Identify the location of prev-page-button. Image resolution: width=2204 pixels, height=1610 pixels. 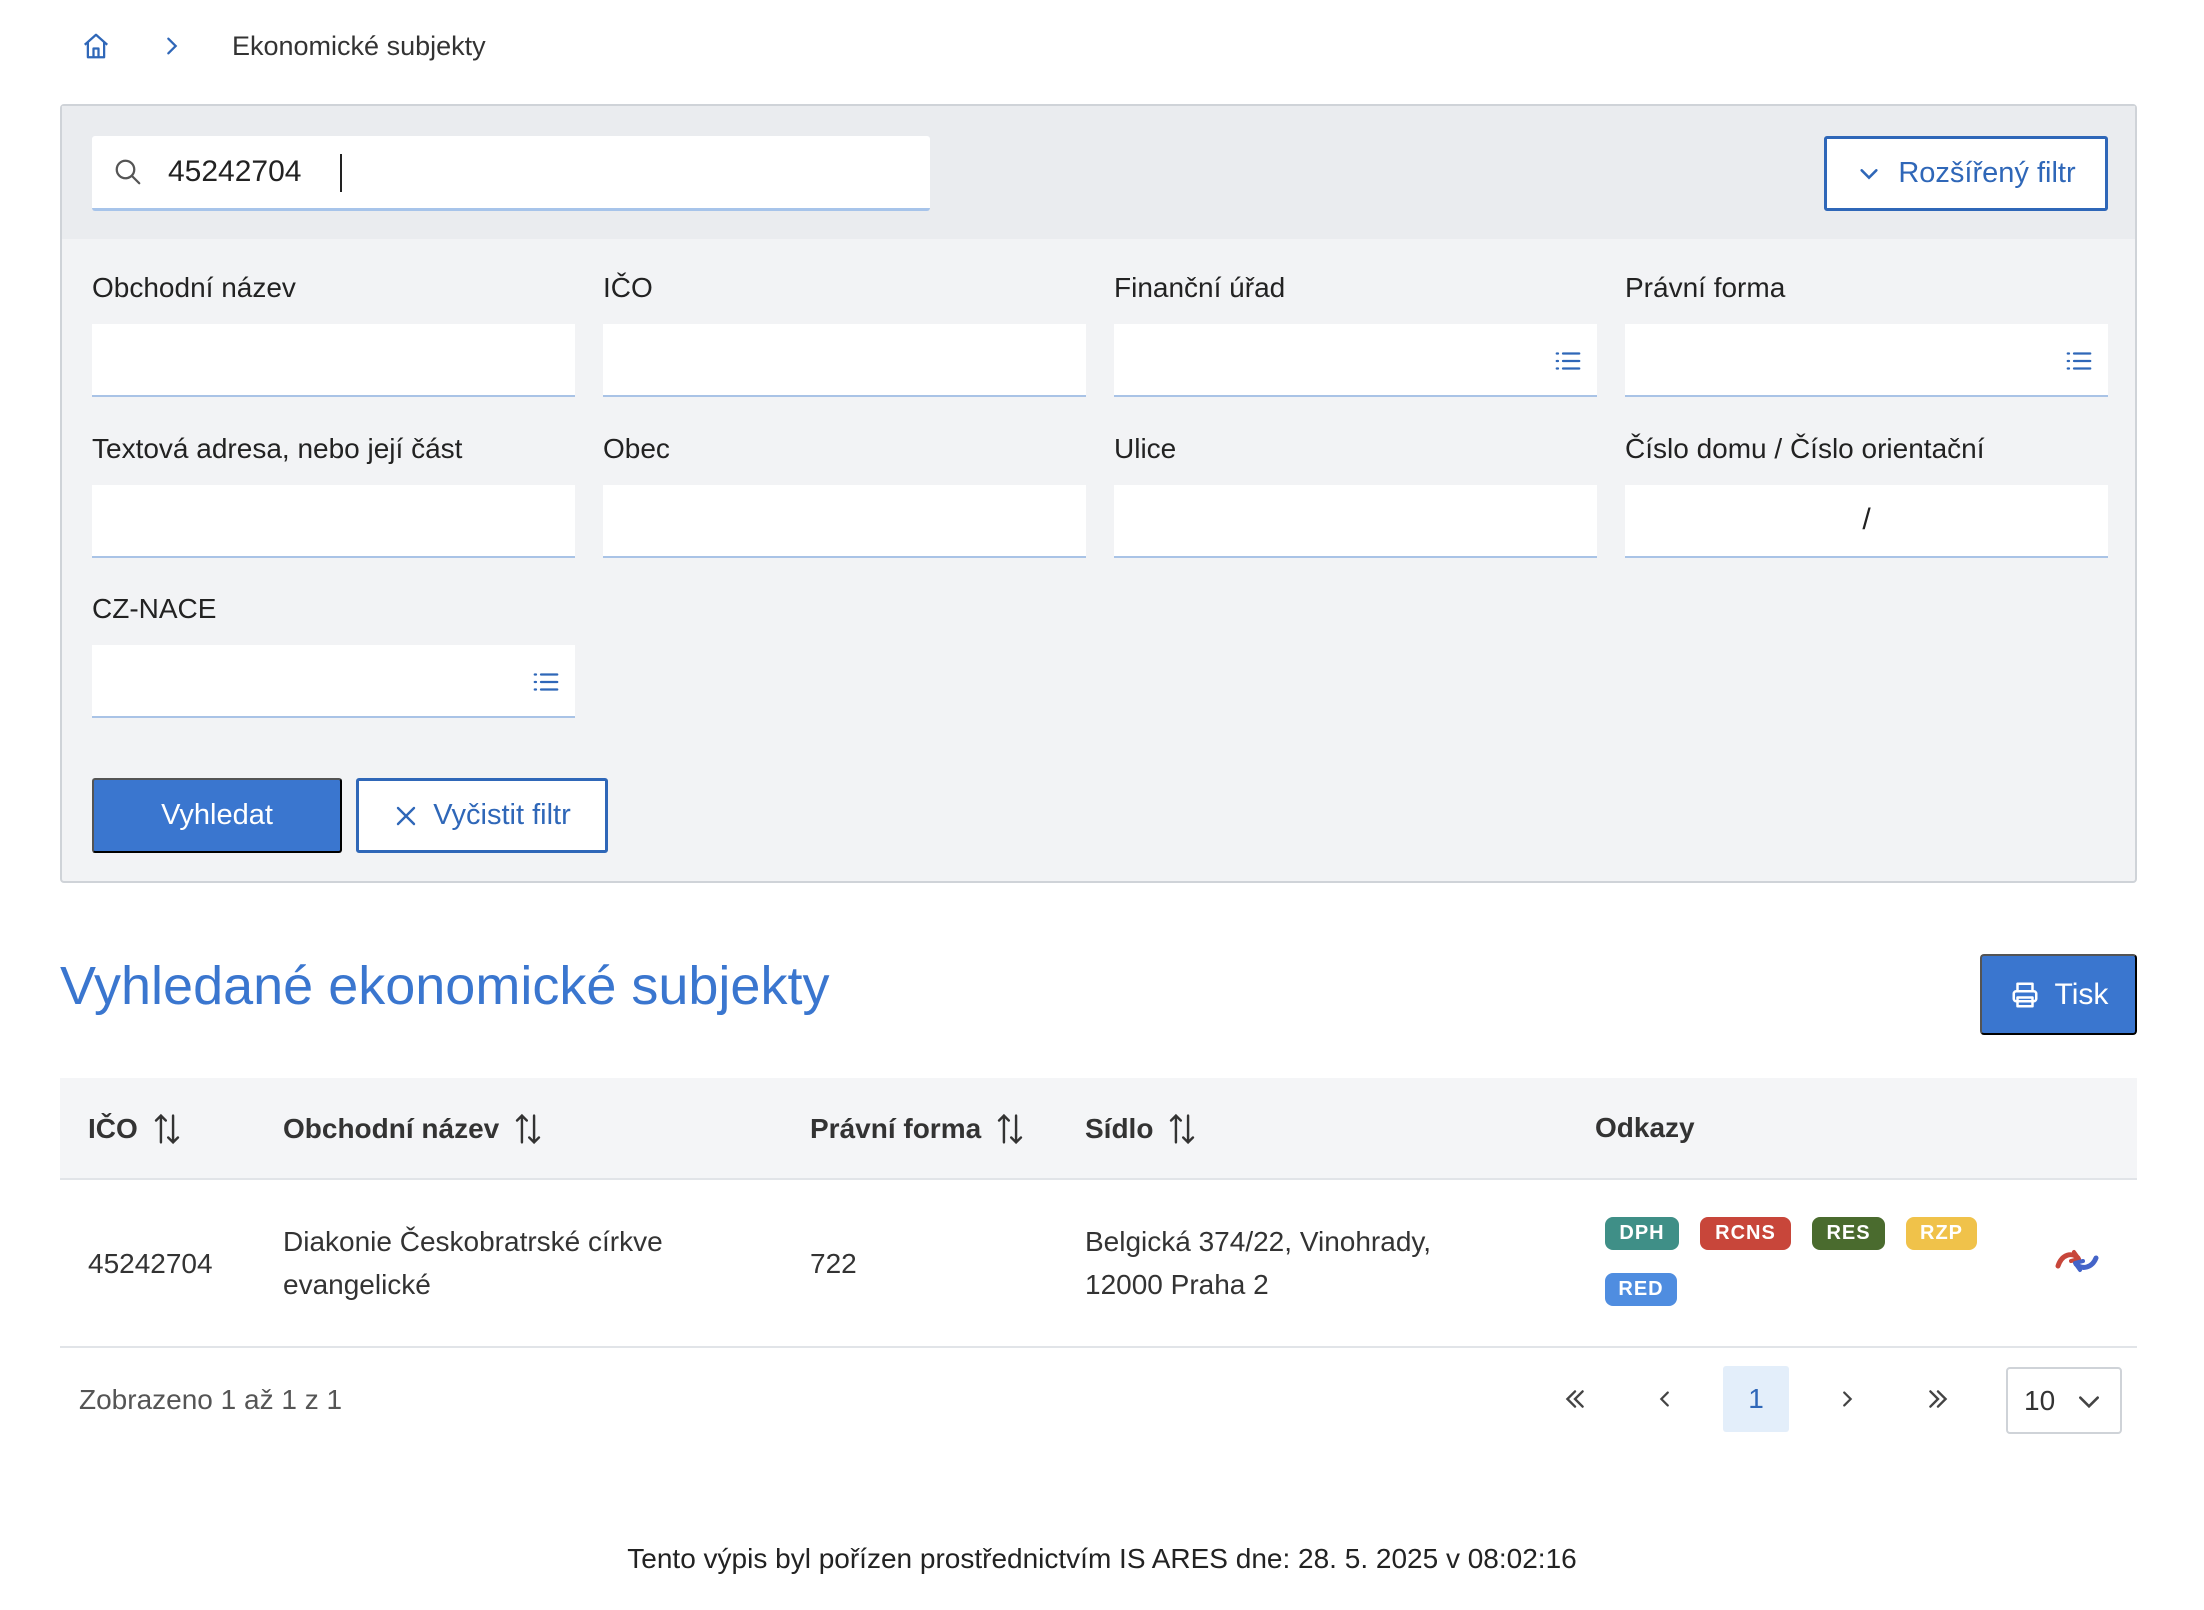
(1665, 1399).